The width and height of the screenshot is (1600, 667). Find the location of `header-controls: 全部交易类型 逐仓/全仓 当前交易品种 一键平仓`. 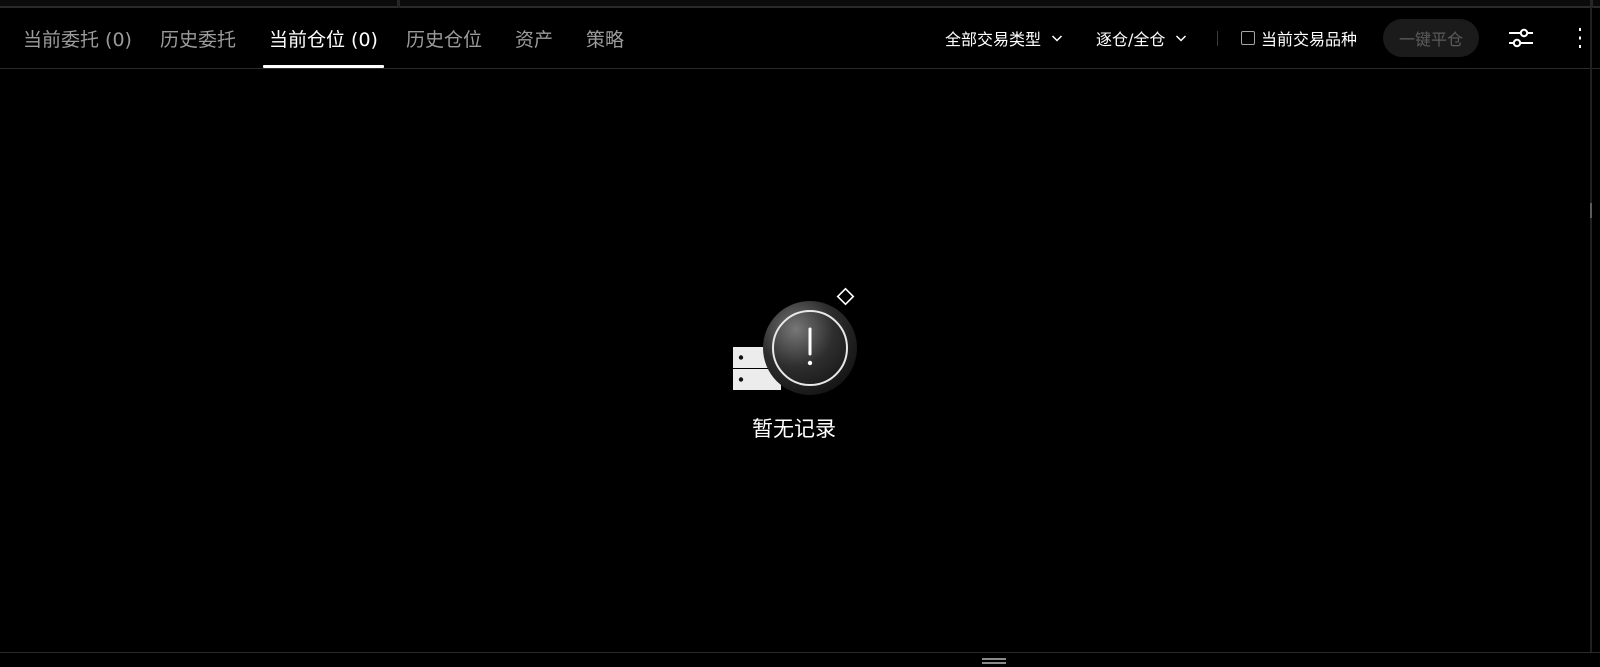

header-controls: 全部交易类型 逐仓/全仓 当前交易品种 一键平仓 is located at coordinates (800, 38).